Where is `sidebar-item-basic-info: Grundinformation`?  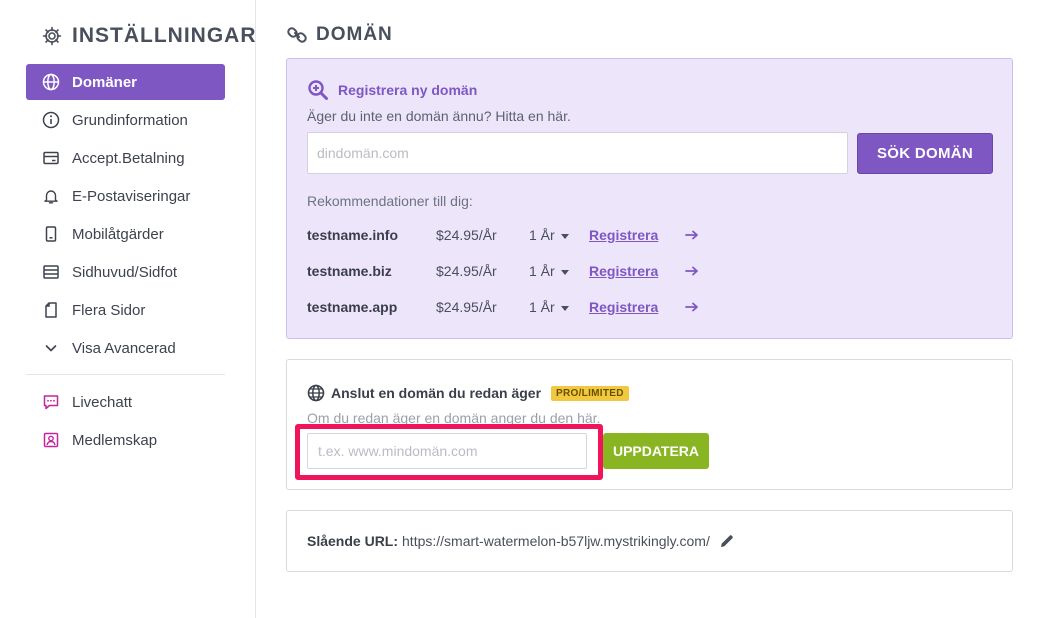 sidebar-item-basic-info: Grundinformation is located at coordinates (125, 120).